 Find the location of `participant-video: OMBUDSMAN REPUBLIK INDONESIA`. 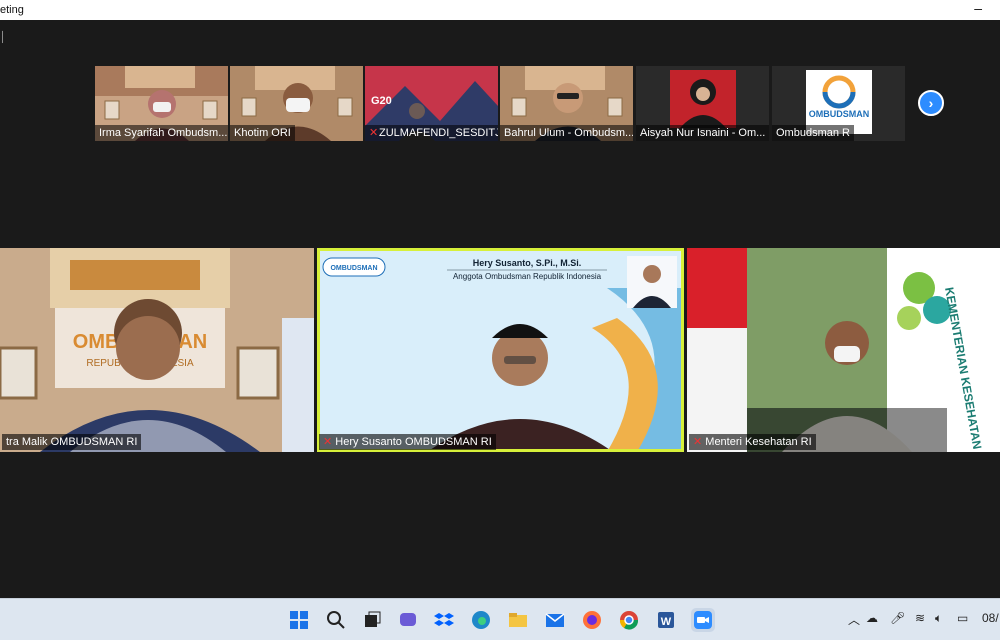

participant-video: OMBUDSMAN REPUBLIK INDONESIA is located at coordinates (157, 350).